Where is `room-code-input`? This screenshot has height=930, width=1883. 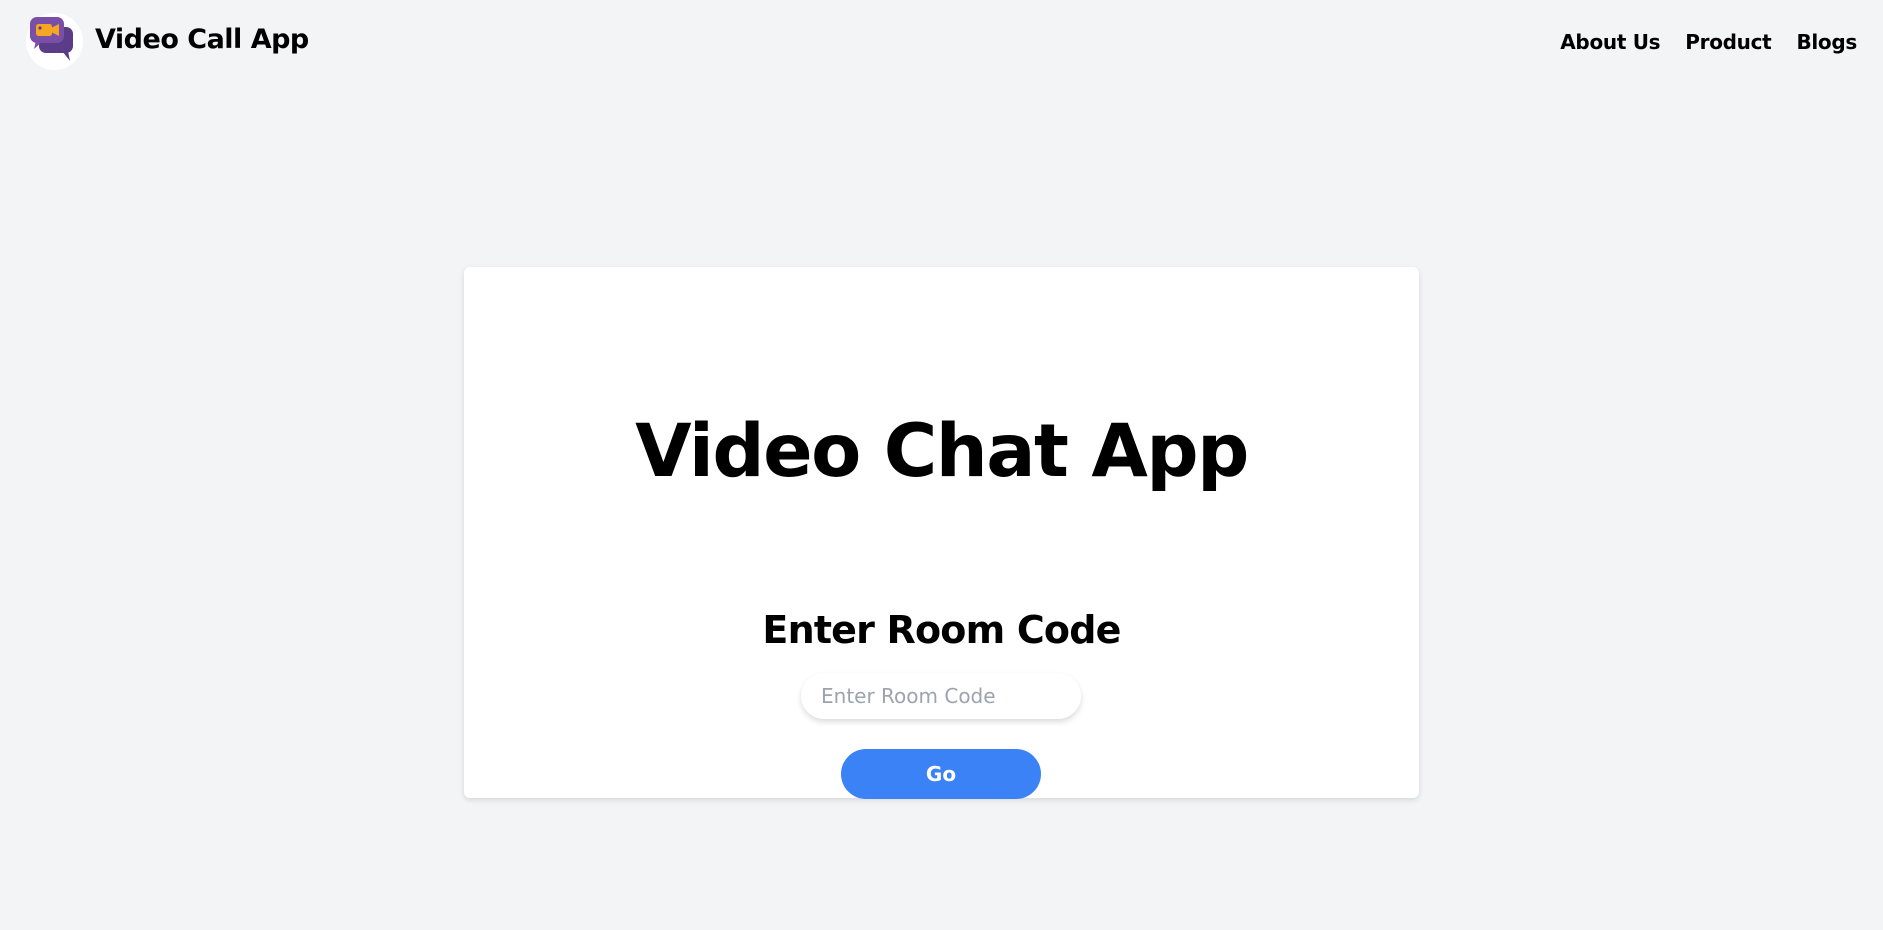 room-code-input is located at coordinates (941, 696).